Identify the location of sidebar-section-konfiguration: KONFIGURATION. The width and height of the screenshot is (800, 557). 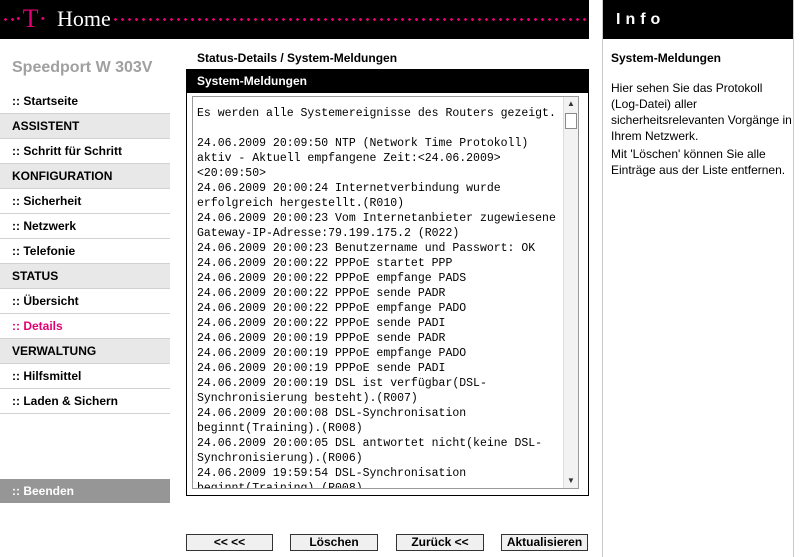
(85, 176).